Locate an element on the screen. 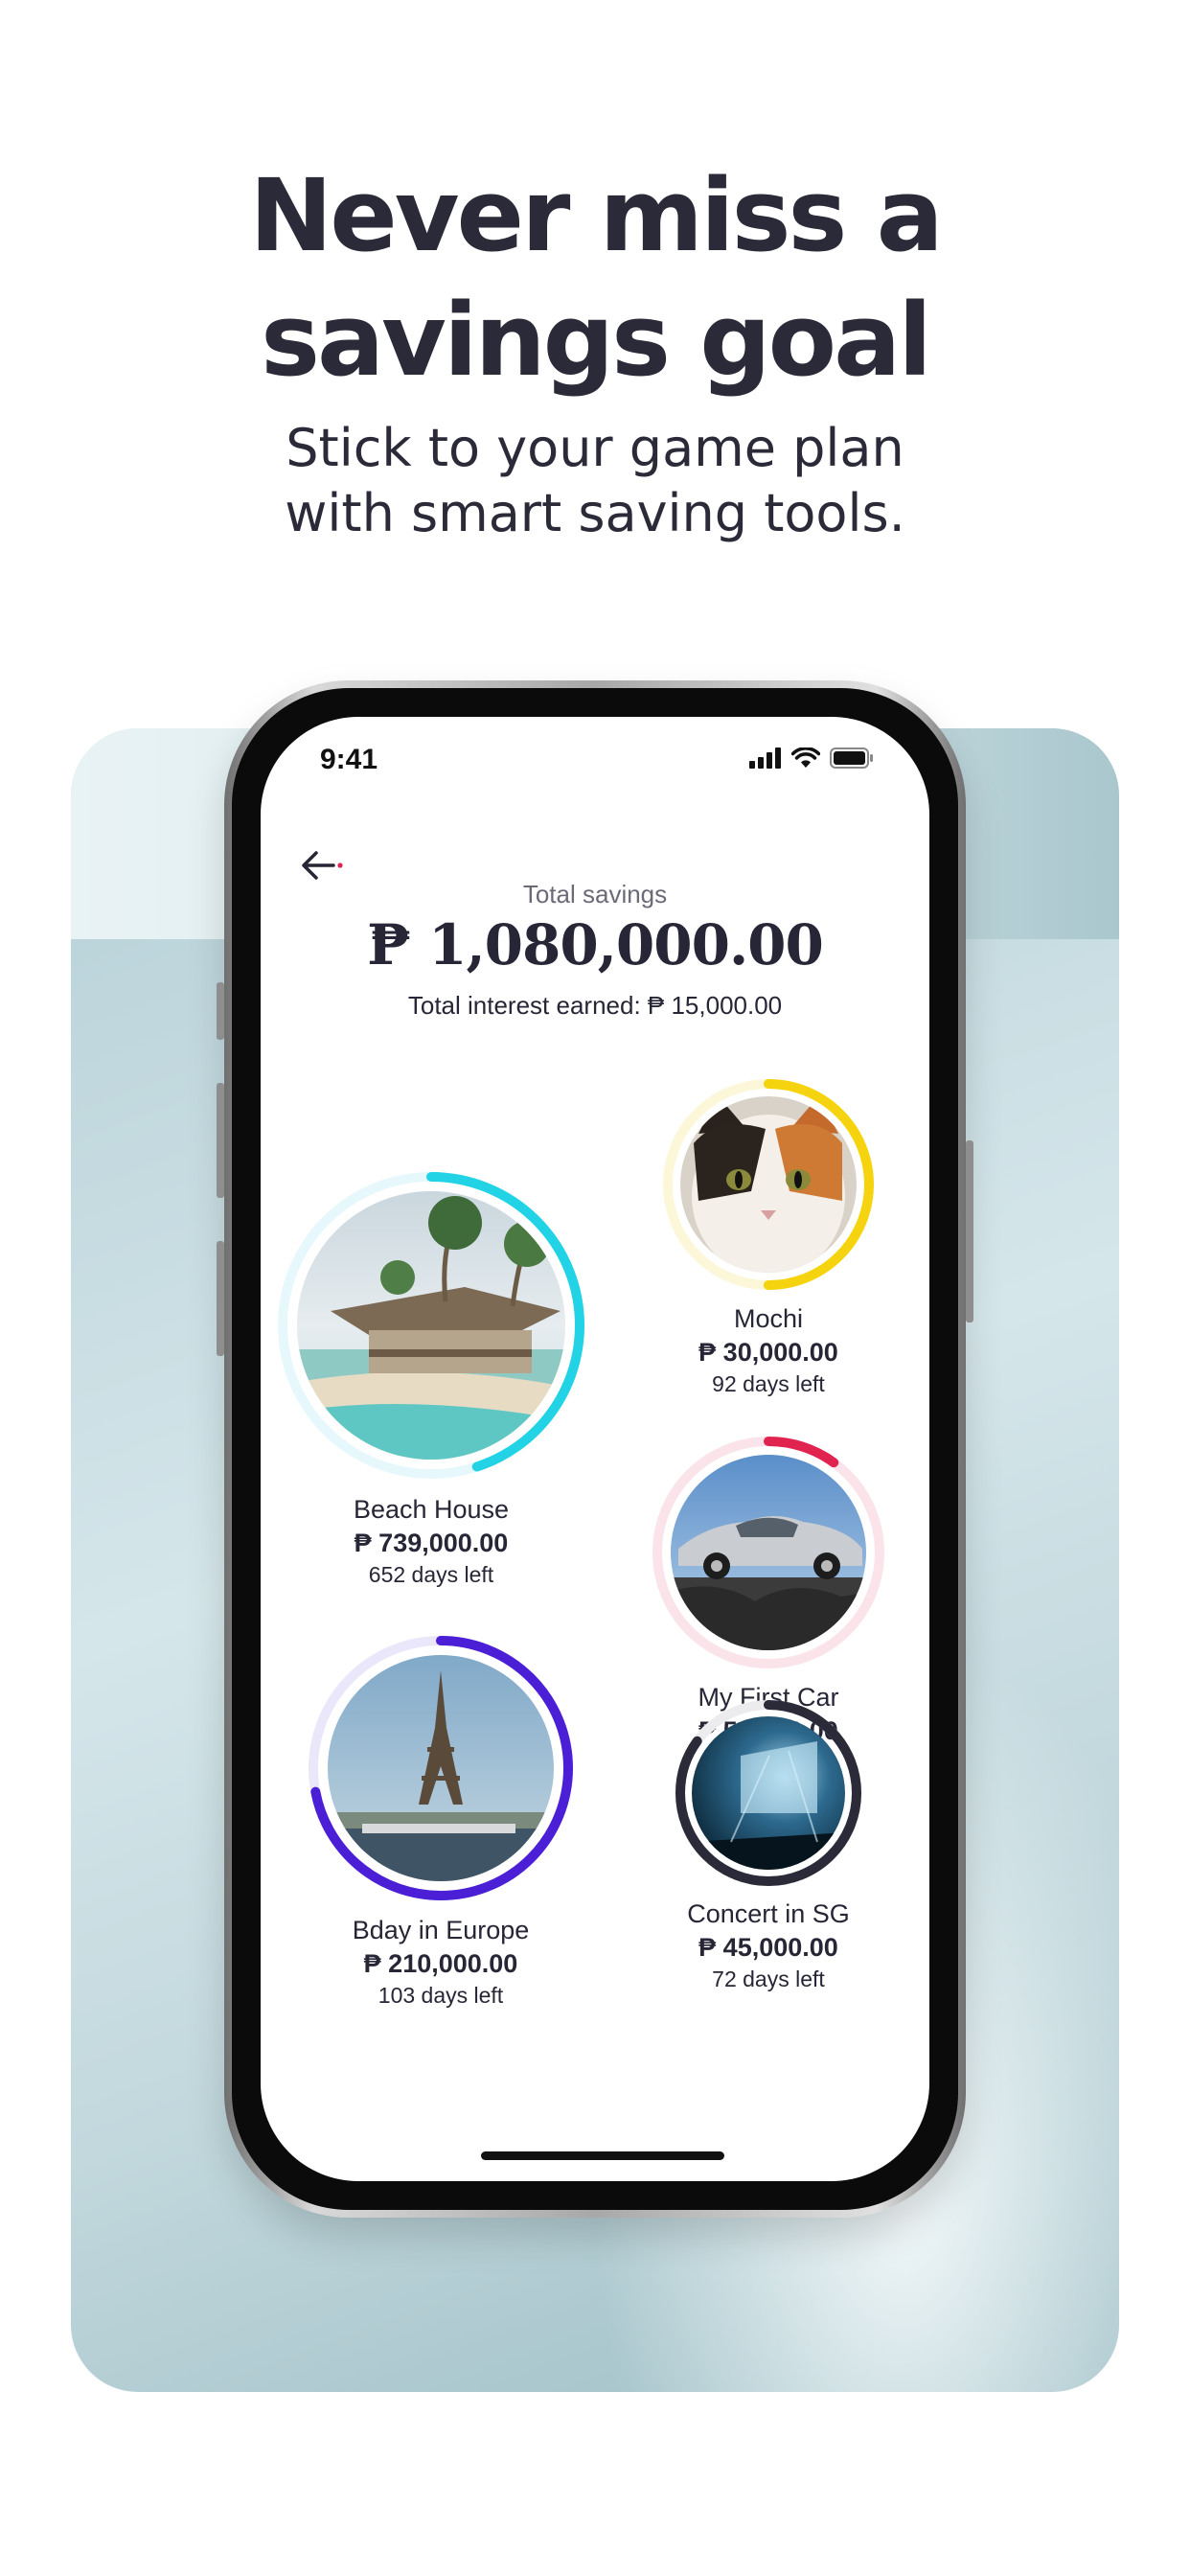 The image size is (1190, 2576). goal-days-left: 103 days left is located at coordinates (441, 1996).